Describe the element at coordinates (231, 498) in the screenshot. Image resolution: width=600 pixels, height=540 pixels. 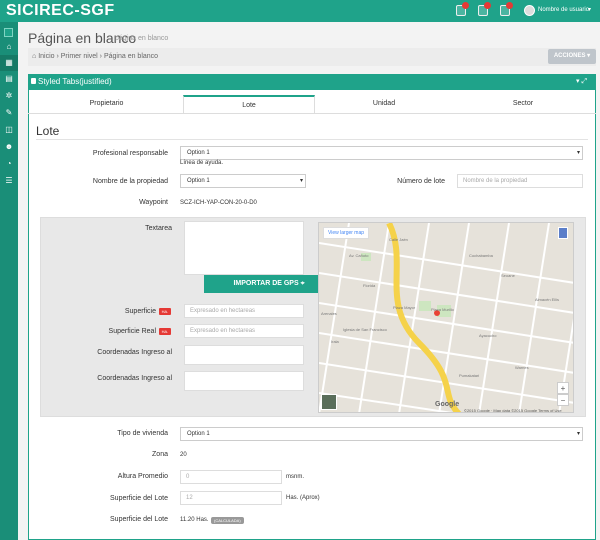
I see `sup-lote-input: 12` at that location.